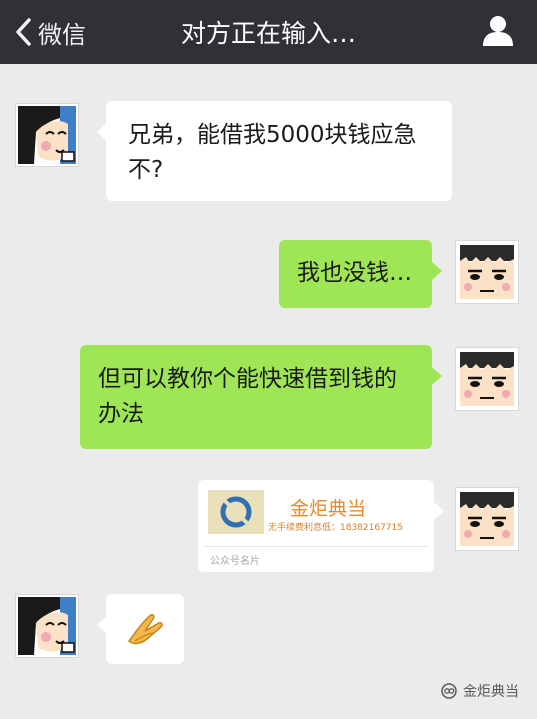  What do you see at coordinates (247, 396) in the screenshot?
I see `message-text: 但可以教你个能快速借到钱的办法` at bounding box center [247, 396].